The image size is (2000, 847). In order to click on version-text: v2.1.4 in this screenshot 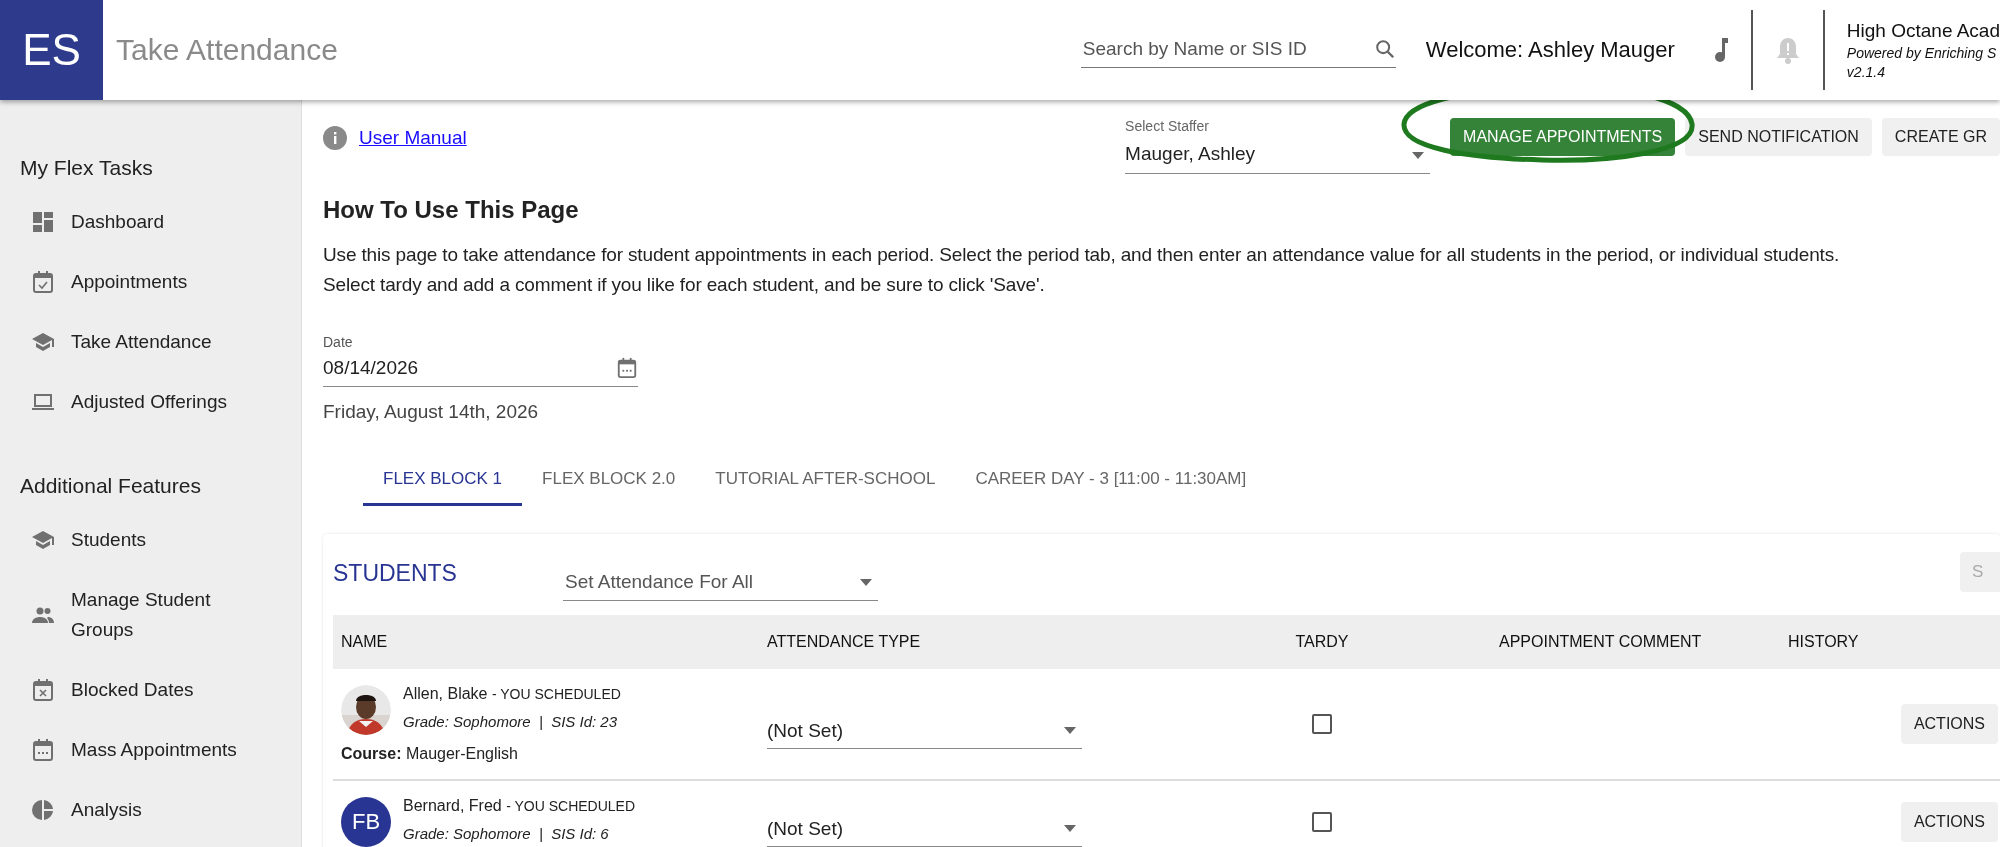, I will do `click(1866, 72)`.